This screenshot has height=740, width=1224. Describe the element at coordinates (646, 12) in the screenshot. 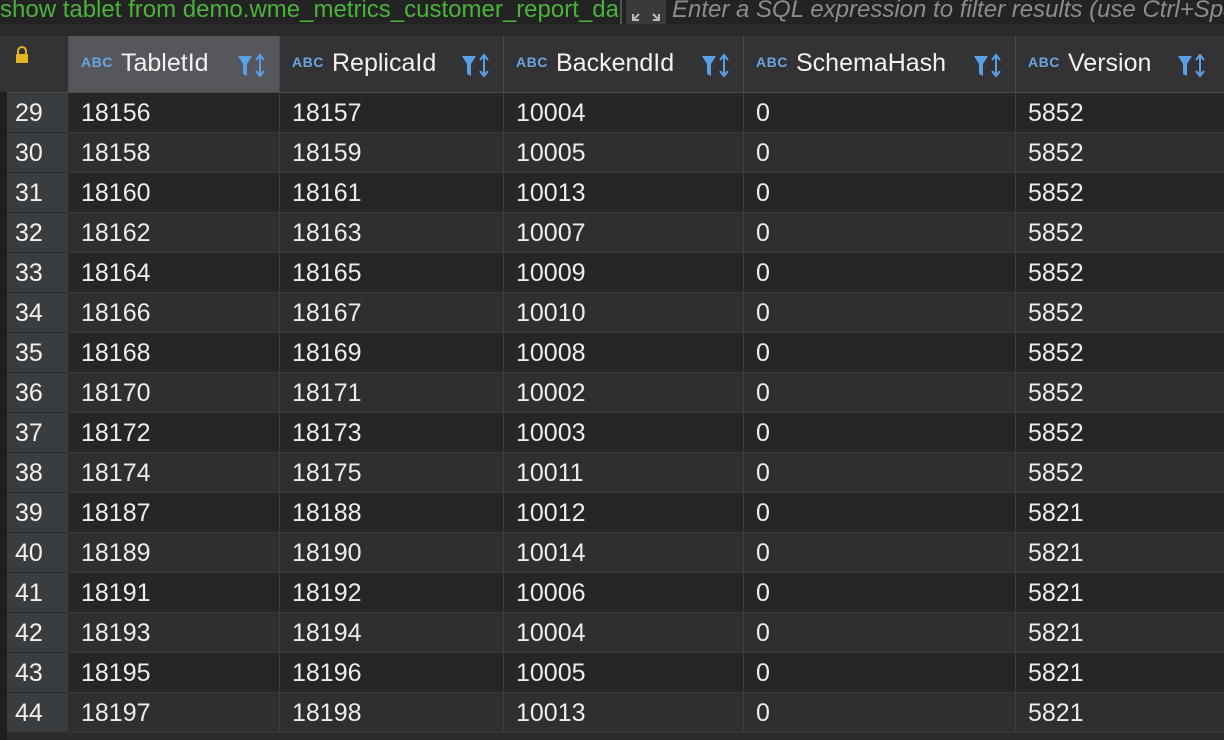

I see `expand-icon` at that location.